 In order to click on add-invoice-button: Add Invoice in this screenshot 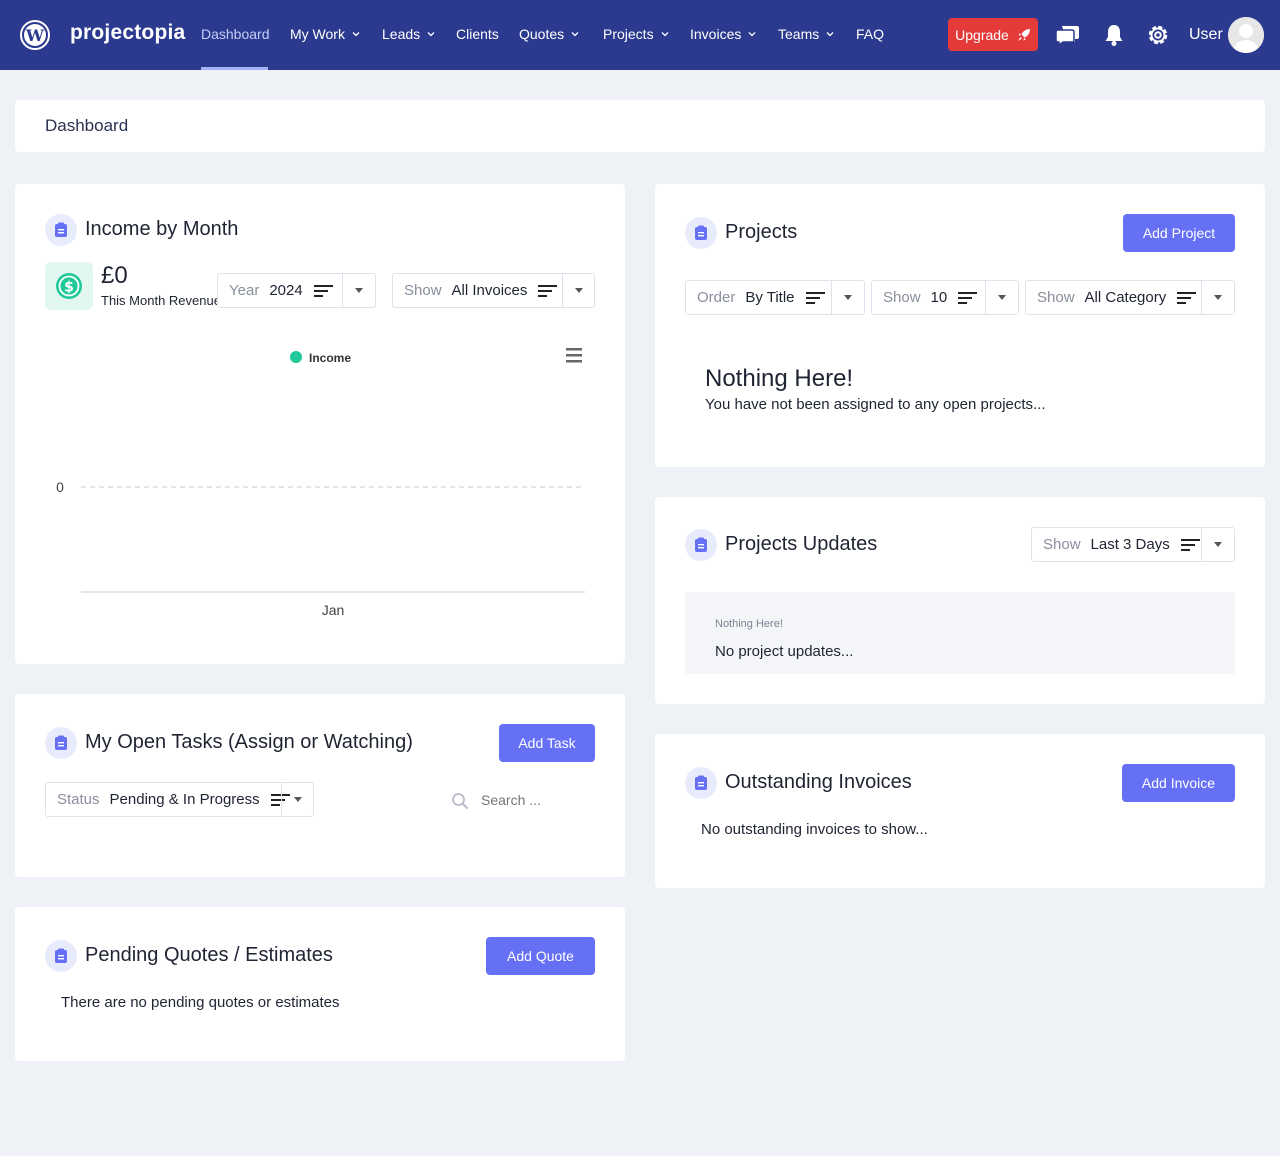, I will do `click(1178, 783)`.